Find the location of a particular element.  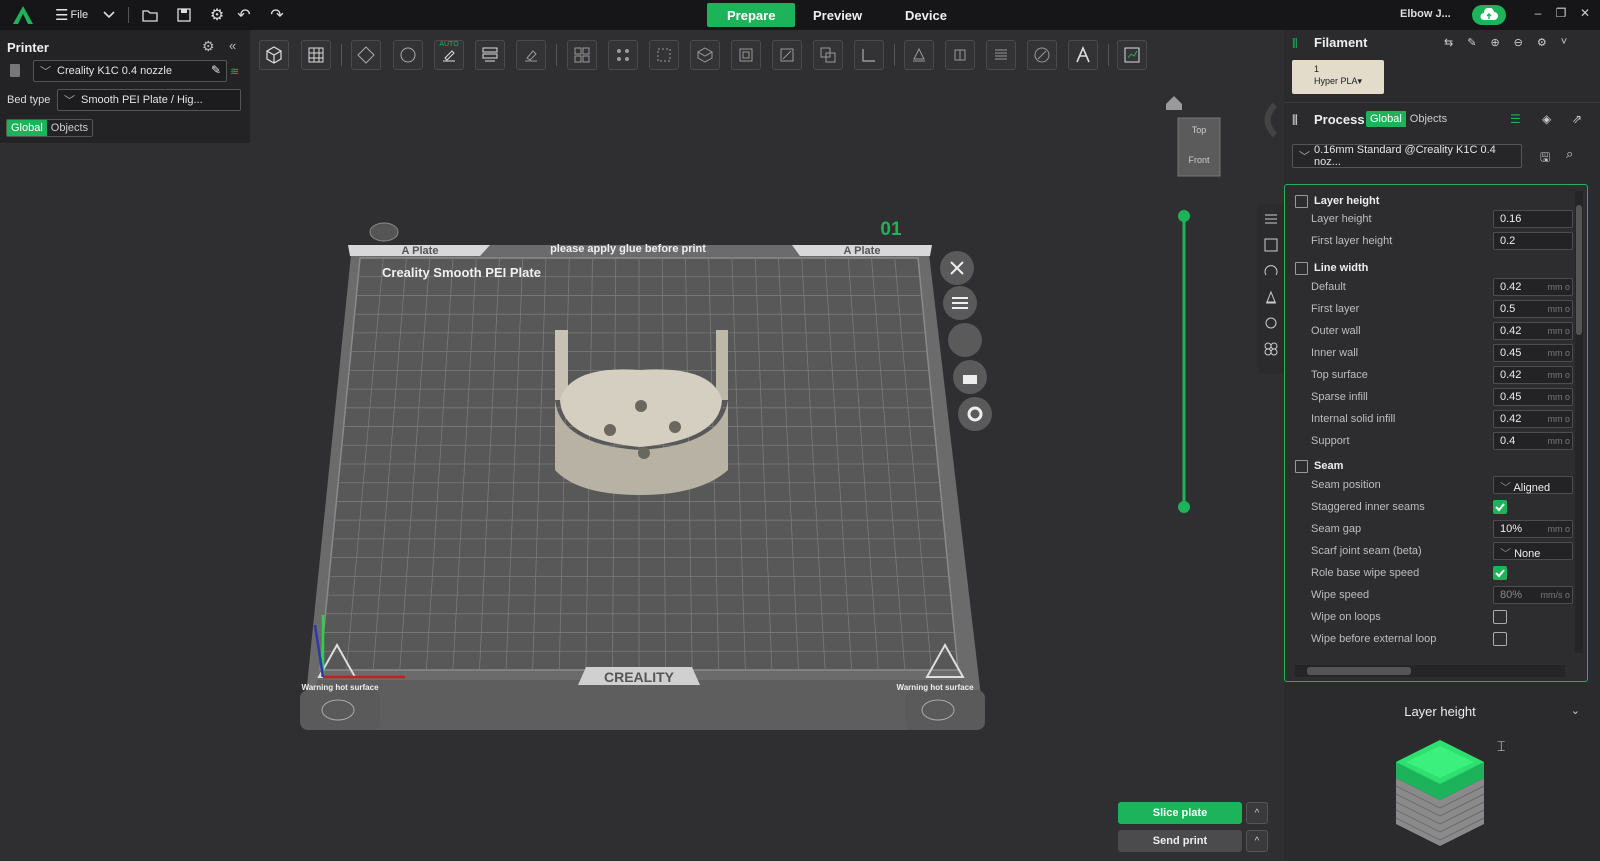

save-icon is located at coordinates (184, 15).